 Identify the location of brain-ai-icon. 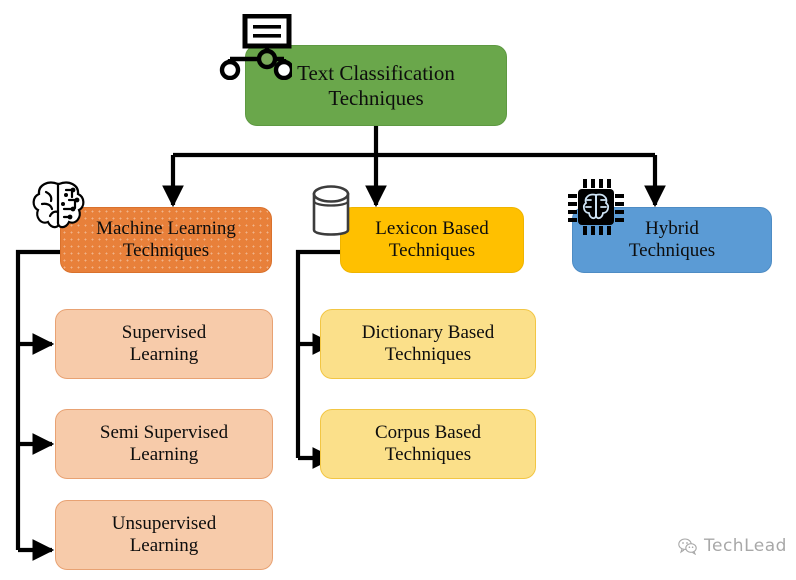
(58, 205).